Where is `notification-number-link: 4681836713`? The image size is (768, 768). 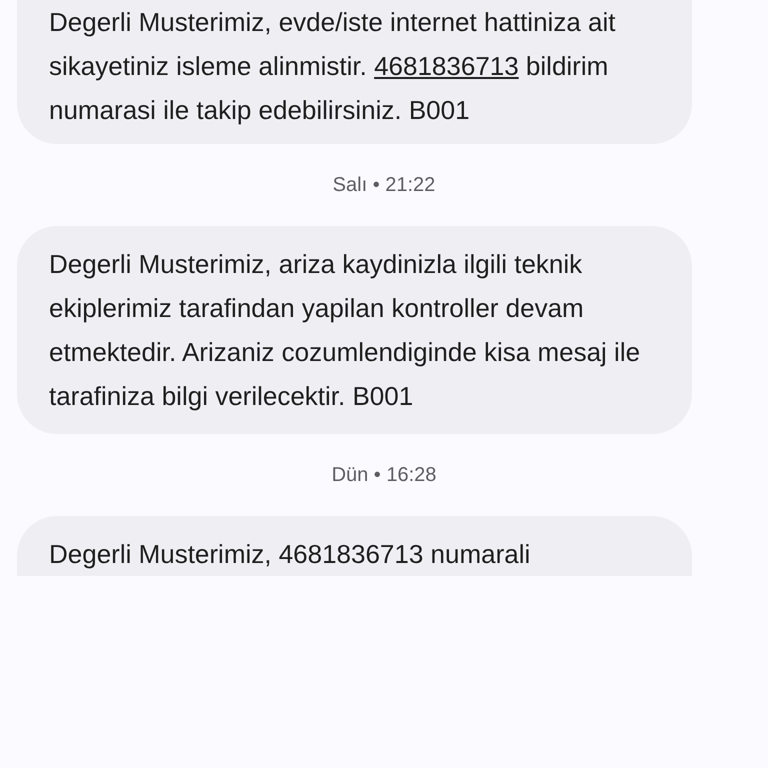
notification-number-link: 4681836713 is located at coordinates (446, 66).